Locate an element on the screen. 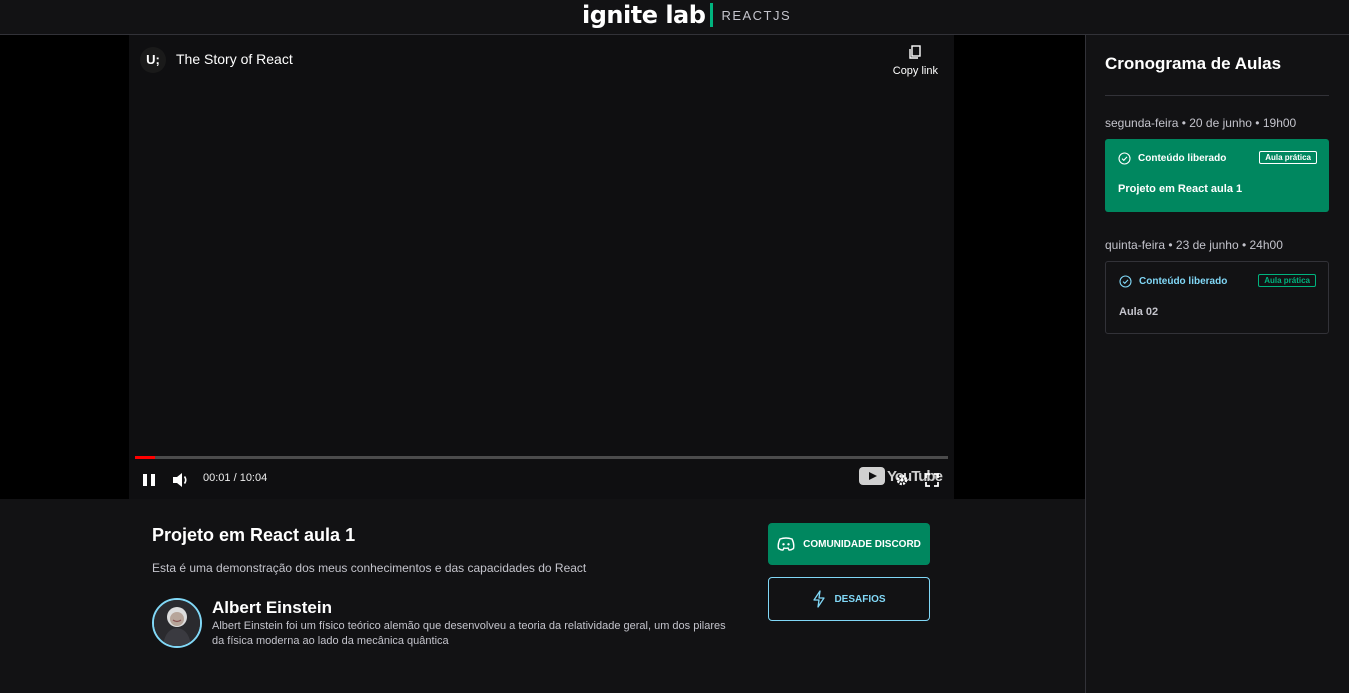  logo-subtitle: REACTJS is located at coordinates (756, 15).